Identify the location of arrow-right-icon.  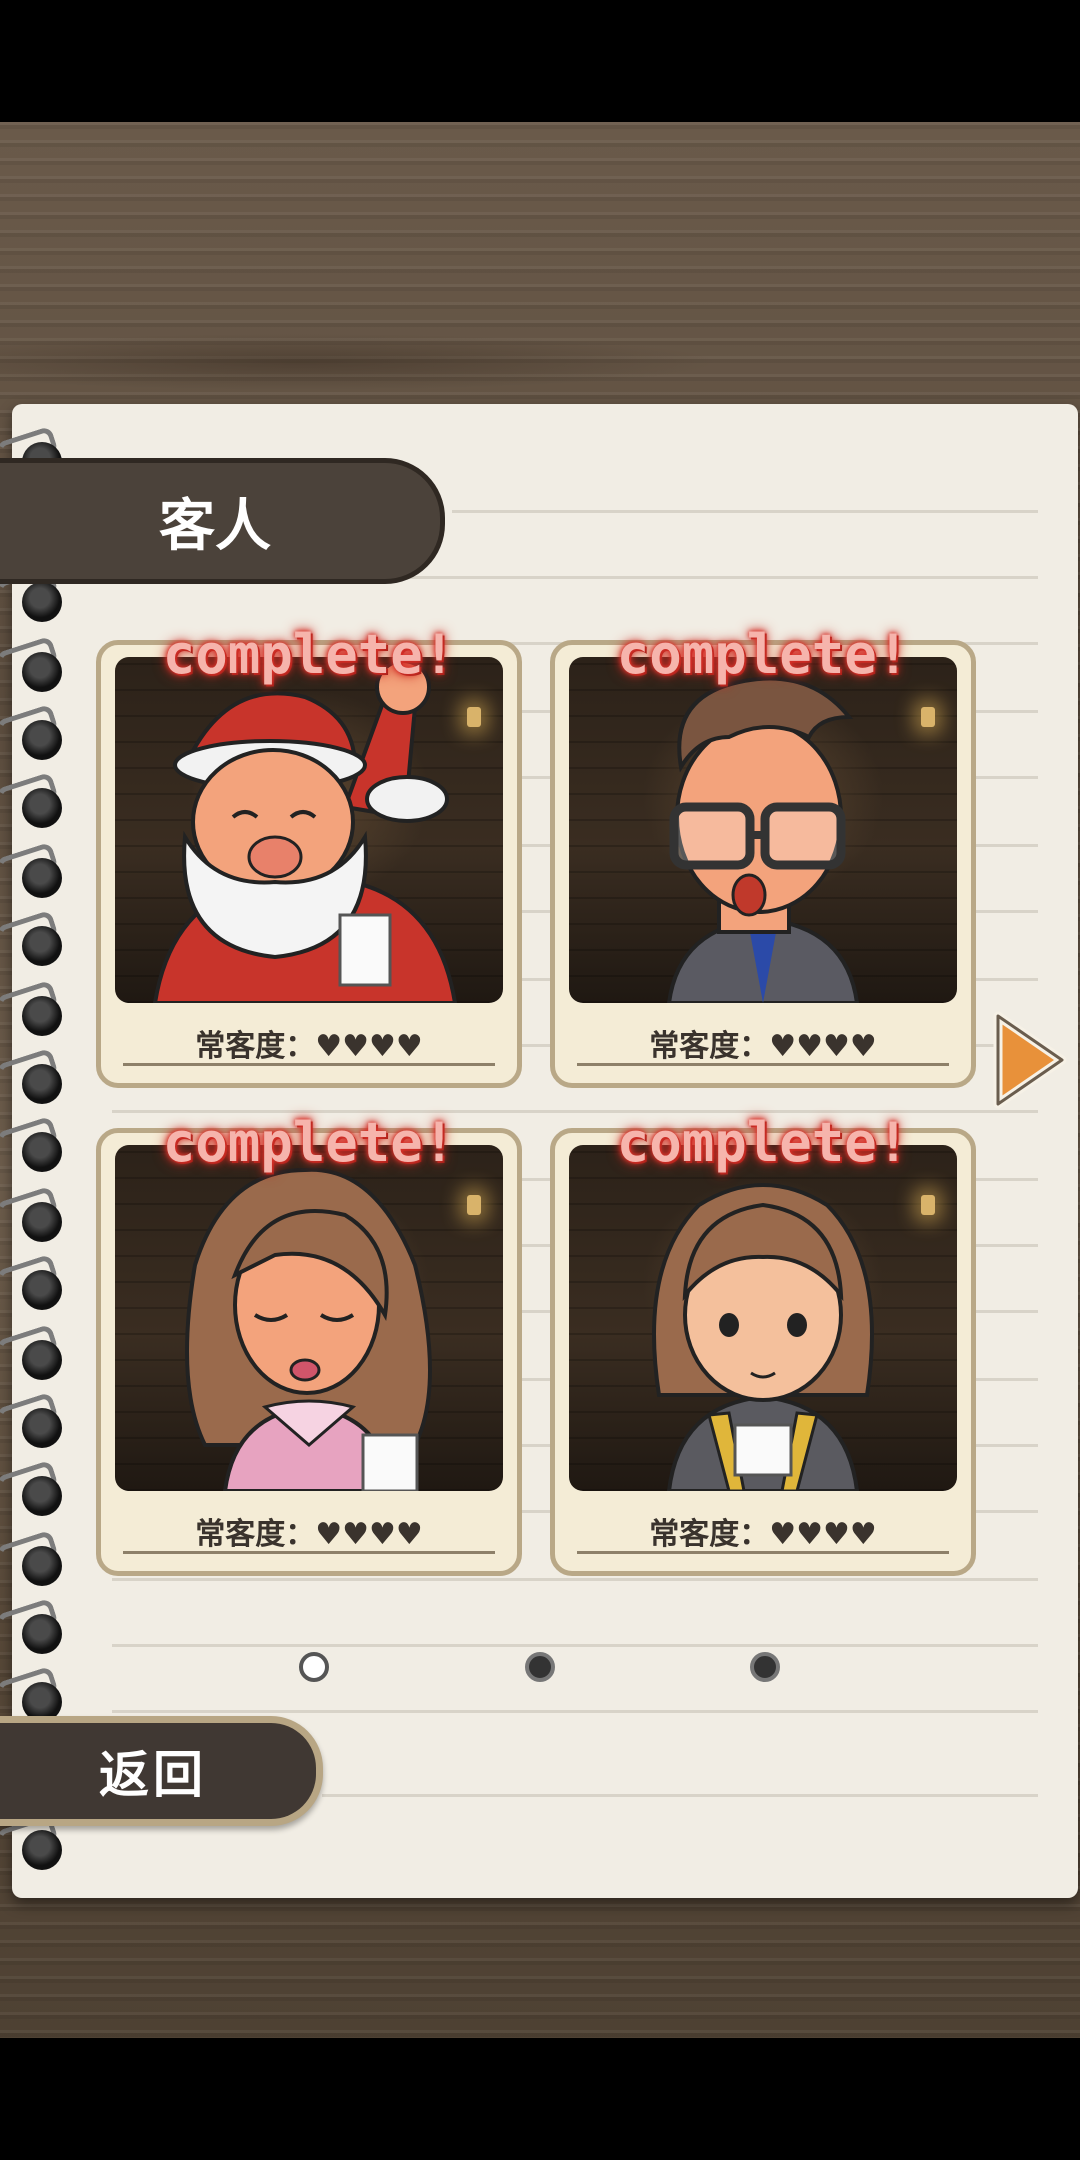
(1030, 1060).